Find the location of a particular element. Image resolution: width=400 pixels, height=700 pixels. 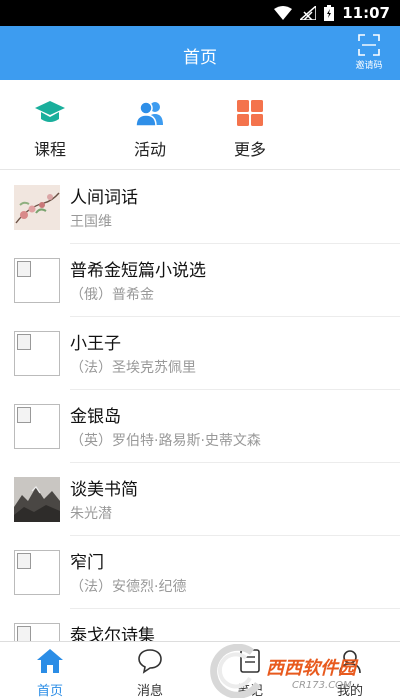

no-signal-icon is located at coordinates (308, 13).